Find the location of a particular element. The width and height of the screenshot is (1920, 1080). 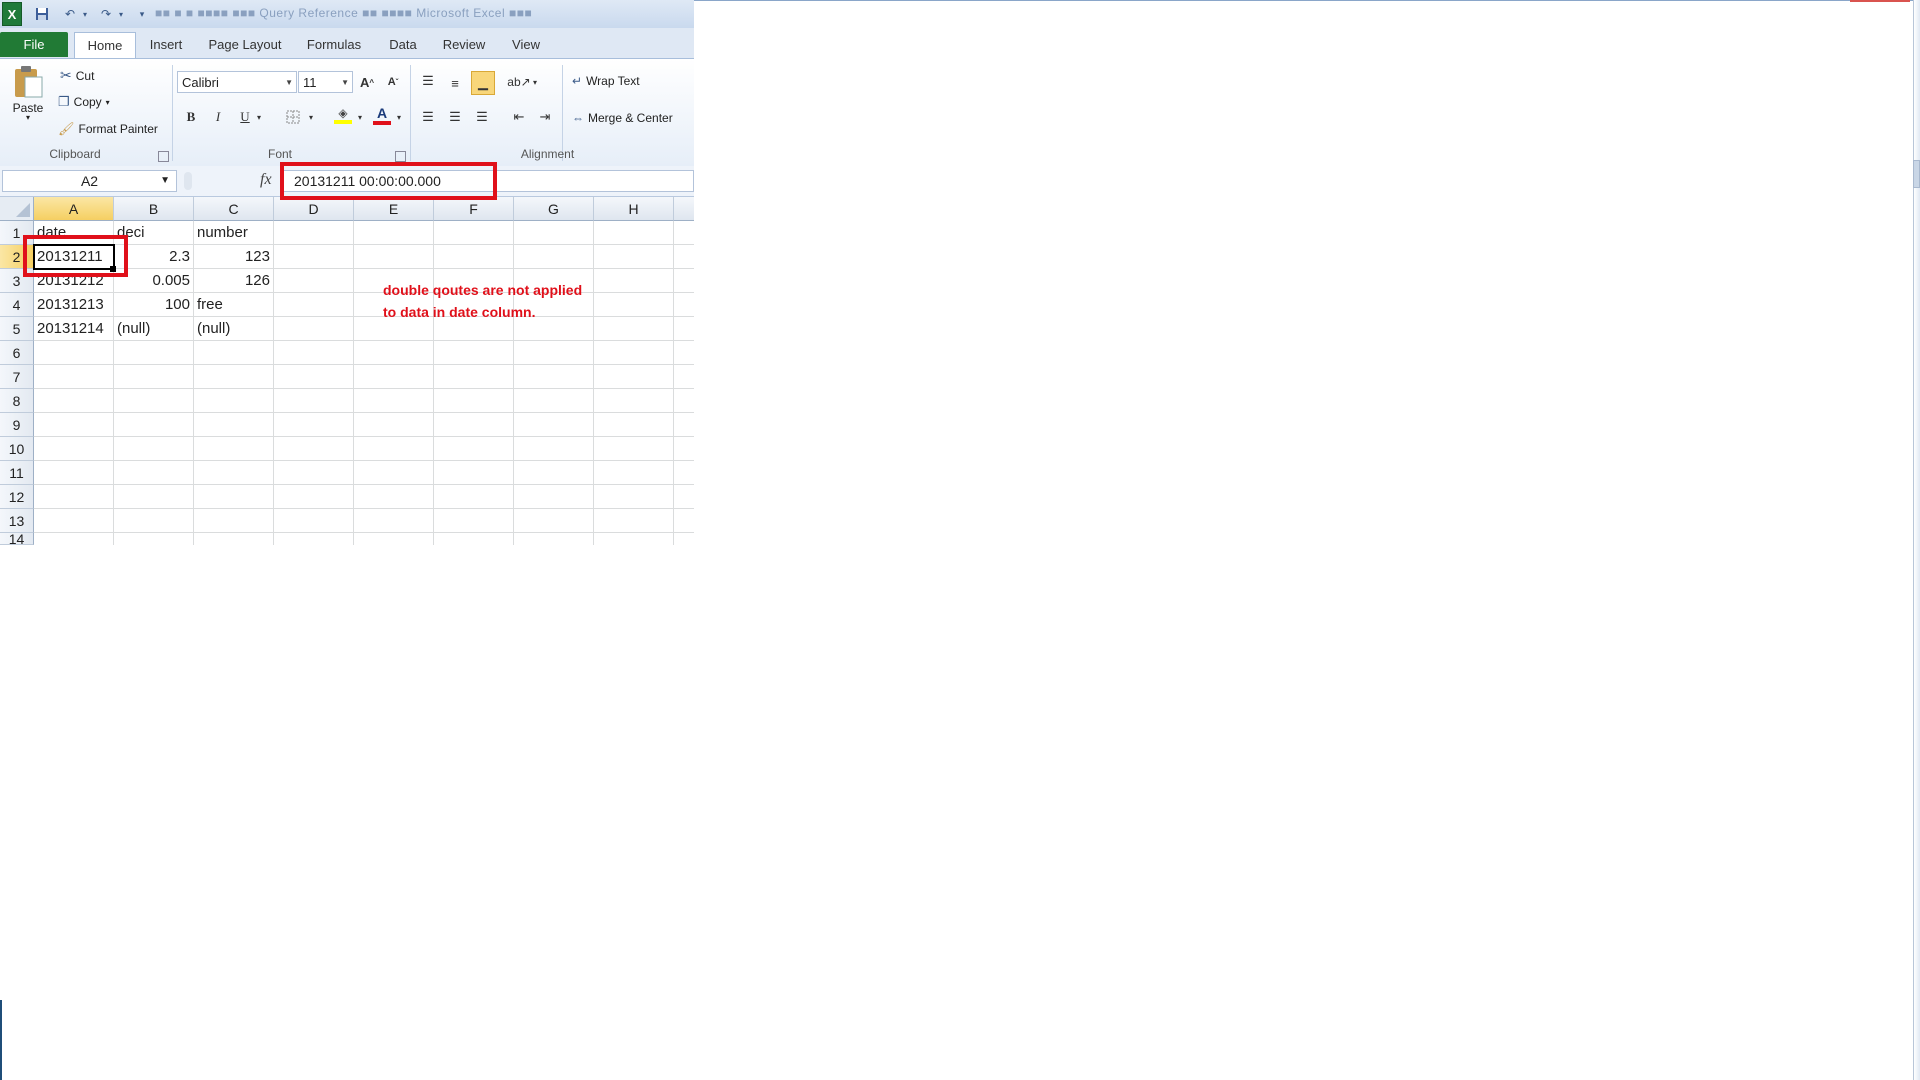

column-header-partial is located at coordinates (684, 209).